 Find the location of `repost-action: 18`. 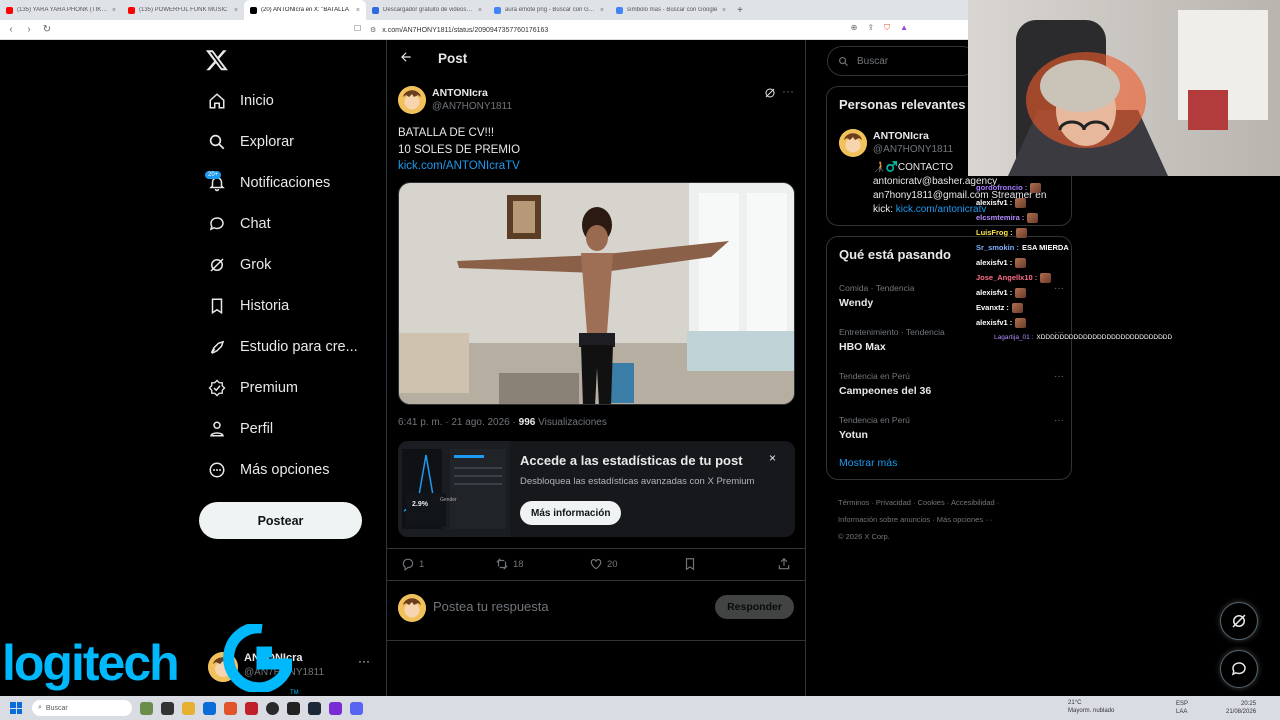

repost-action: 18 is located at coordinates (509, 564).